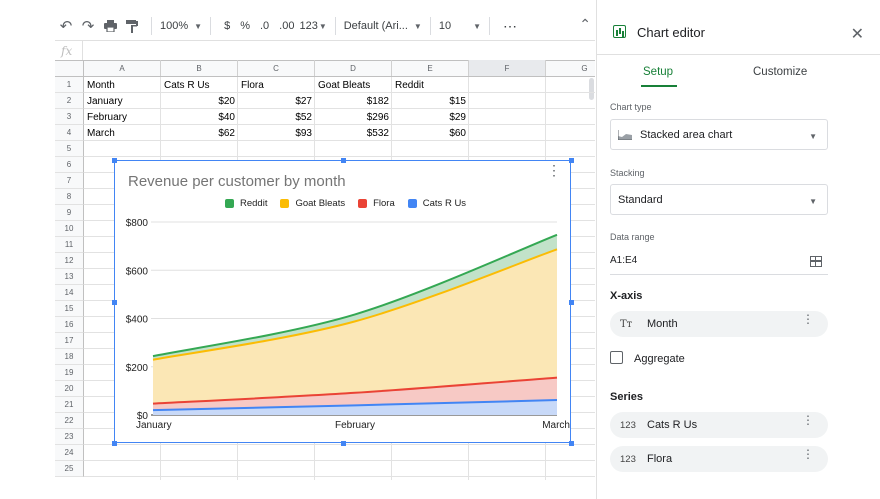 This screenshot has height=499, width=880. I want to click on stacking-select: Standard ▼, so click(719, 199).